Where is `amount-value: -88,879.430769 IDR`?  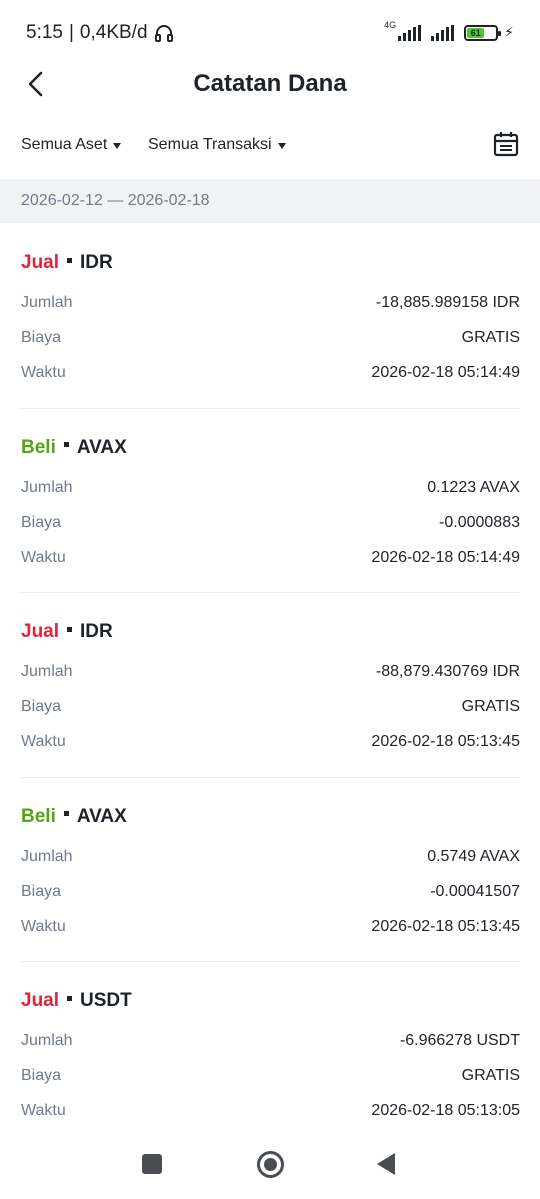 amount-value: -88,879.430769 IDR is located at coordinates (447, 671).